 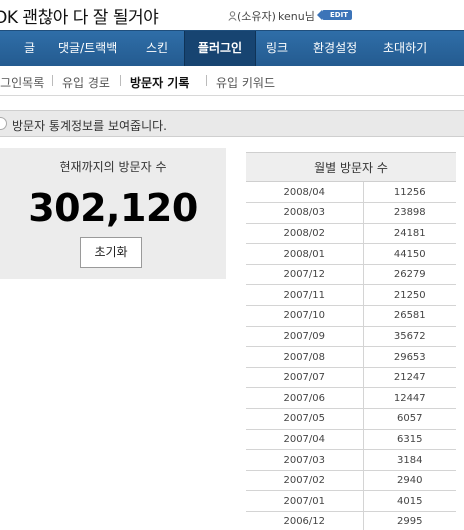 I want to click on table-row: 2008/02 24181, so click(x=351, y=234).